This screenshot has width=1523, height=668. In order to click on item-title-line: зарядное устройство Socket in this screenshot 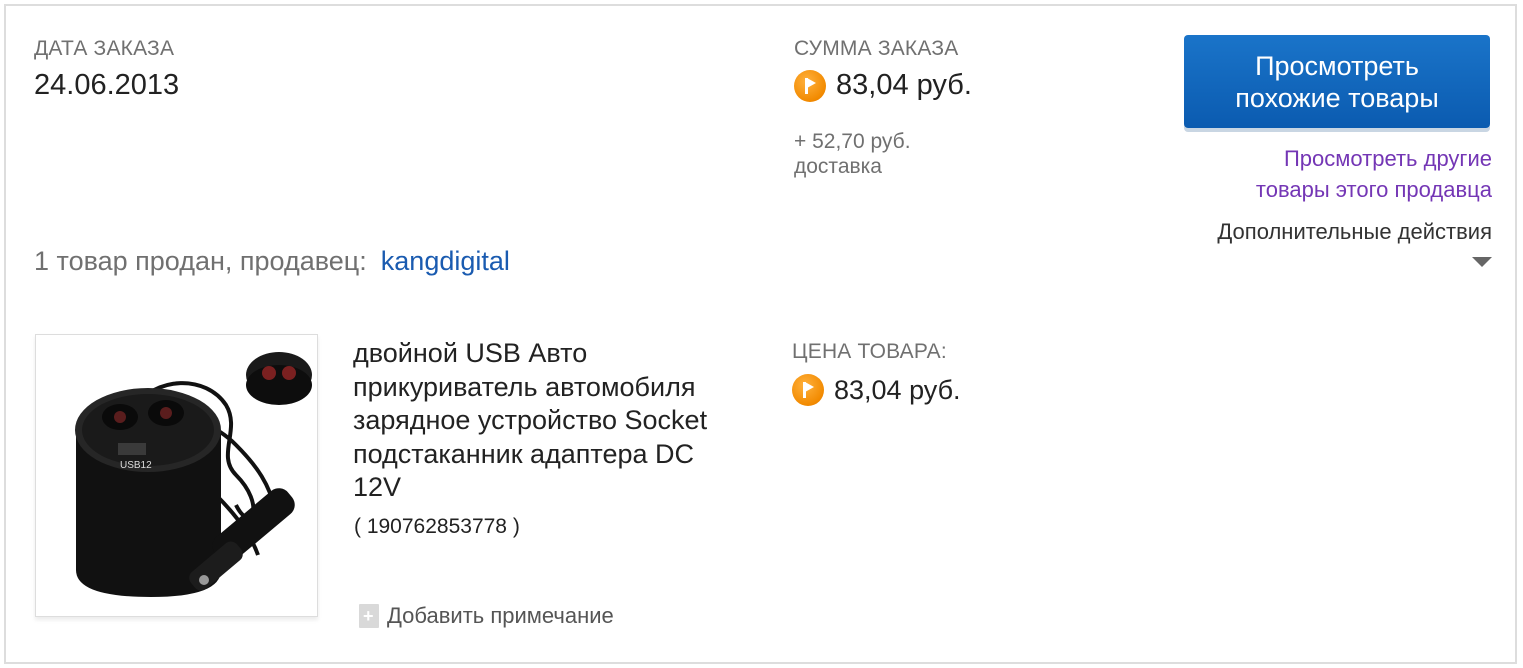, I will do `click(530, 420)`.